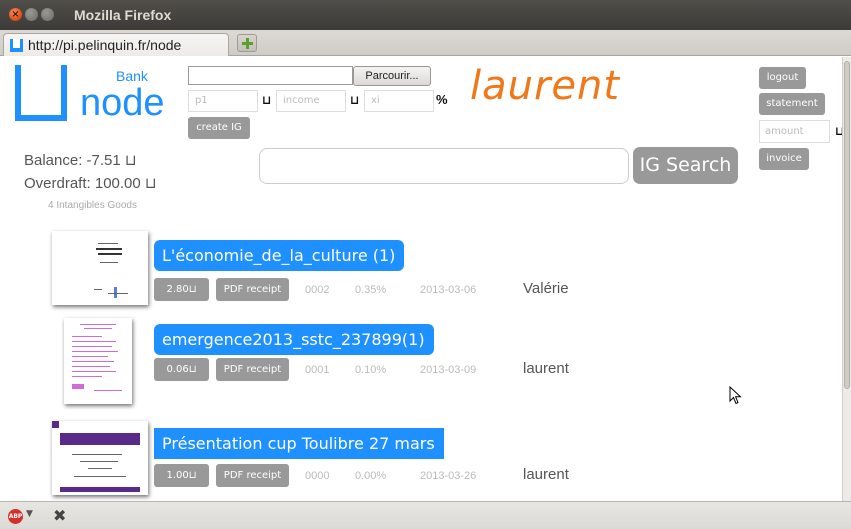 This screenshot has height=529, width=851. I want to click on close-icon: ×, so click(15, 14).